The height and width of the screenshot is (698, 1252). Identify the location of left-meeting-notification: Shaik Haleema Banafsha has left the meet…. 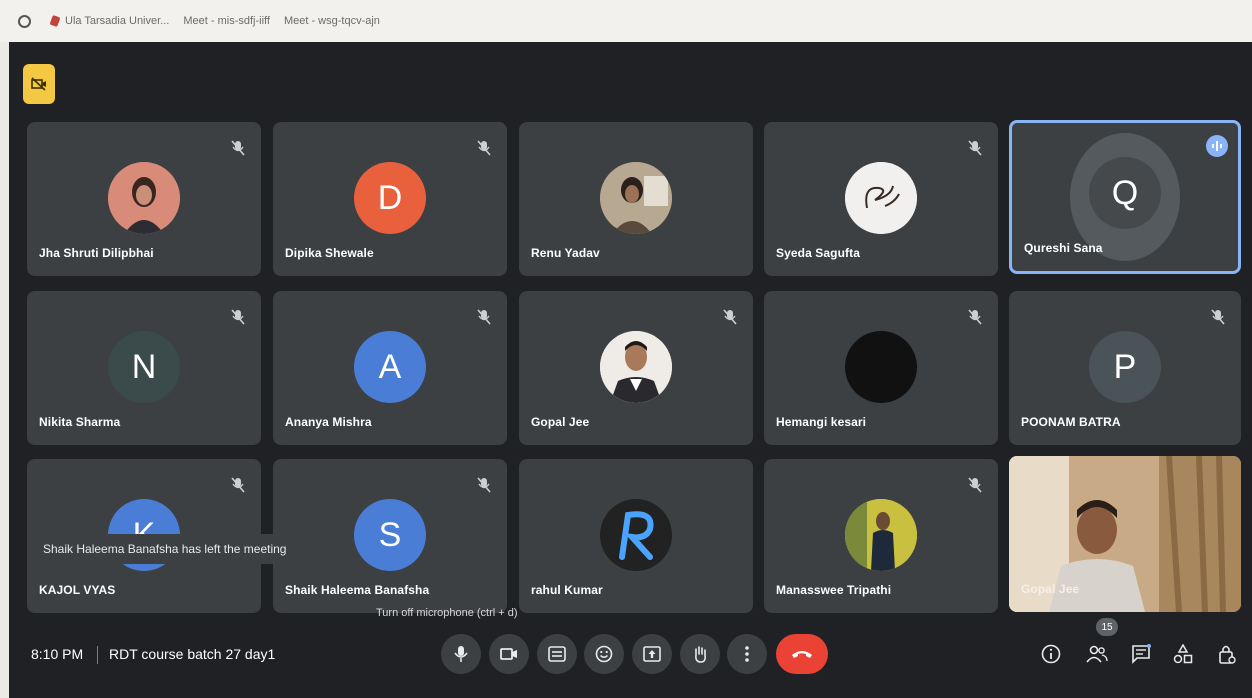
(176, 549).